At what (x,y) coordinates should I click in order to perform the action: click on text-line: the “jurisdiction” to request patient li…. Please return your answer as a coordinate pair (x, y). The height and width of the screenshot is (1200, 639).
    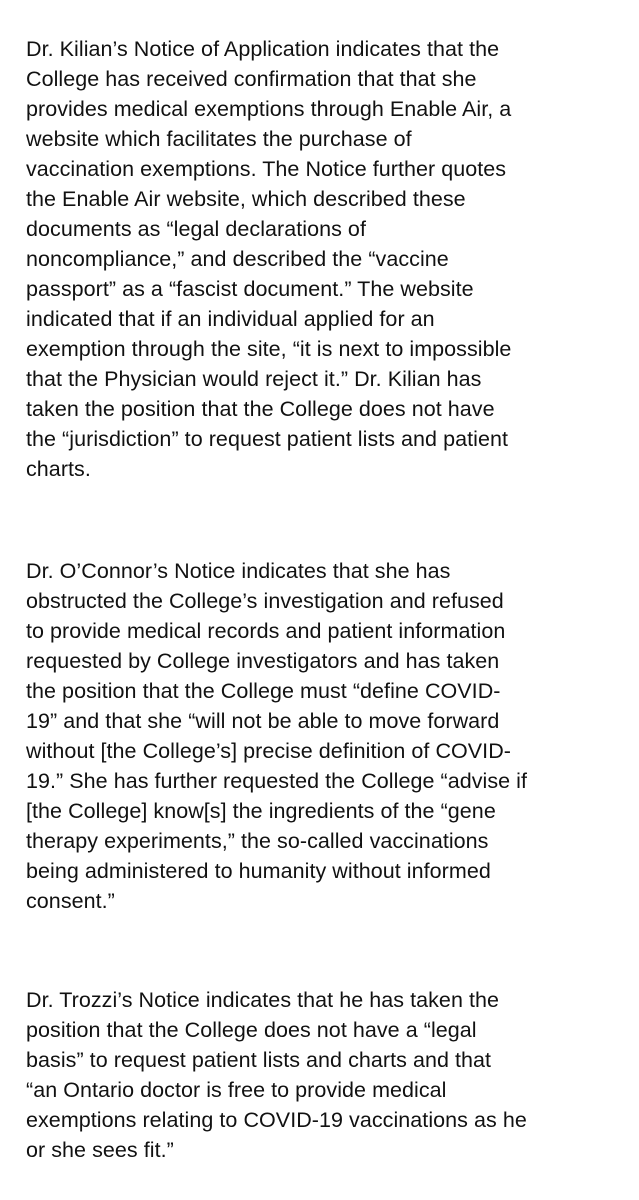
    Looking at the image, I should click on (267, 439).